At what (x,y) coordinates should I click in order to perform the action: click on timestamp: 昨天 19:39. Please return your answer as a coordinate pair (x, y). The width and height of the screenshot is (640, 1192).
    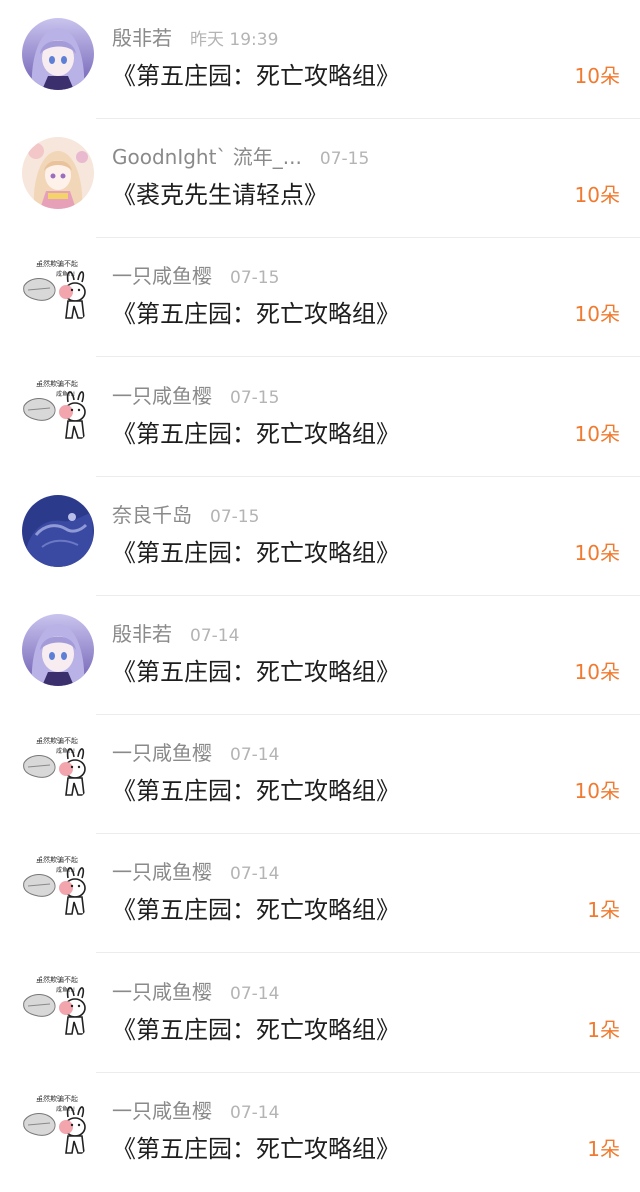
    Looking at the image, I should click on (234, 40).